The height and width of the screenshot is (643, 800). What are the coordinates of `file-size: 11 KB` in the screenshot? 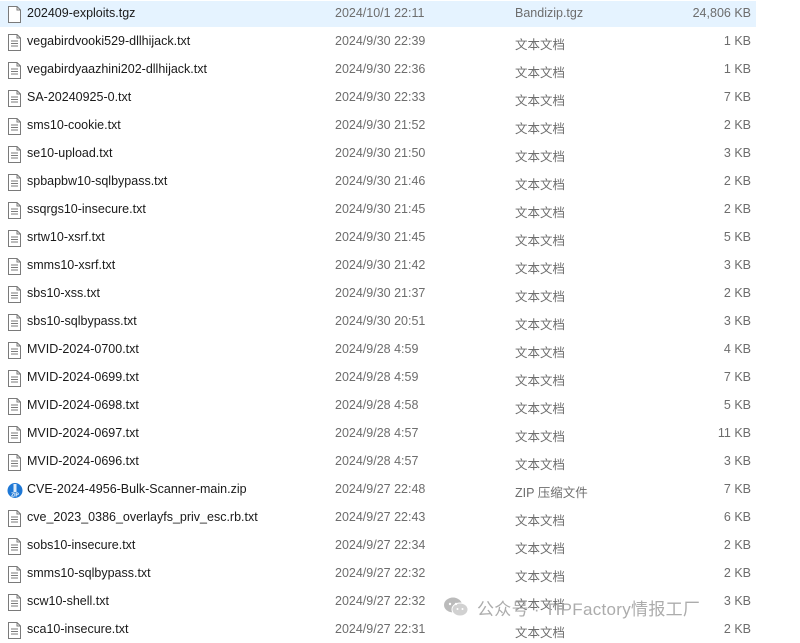 It's located at (734, 433).